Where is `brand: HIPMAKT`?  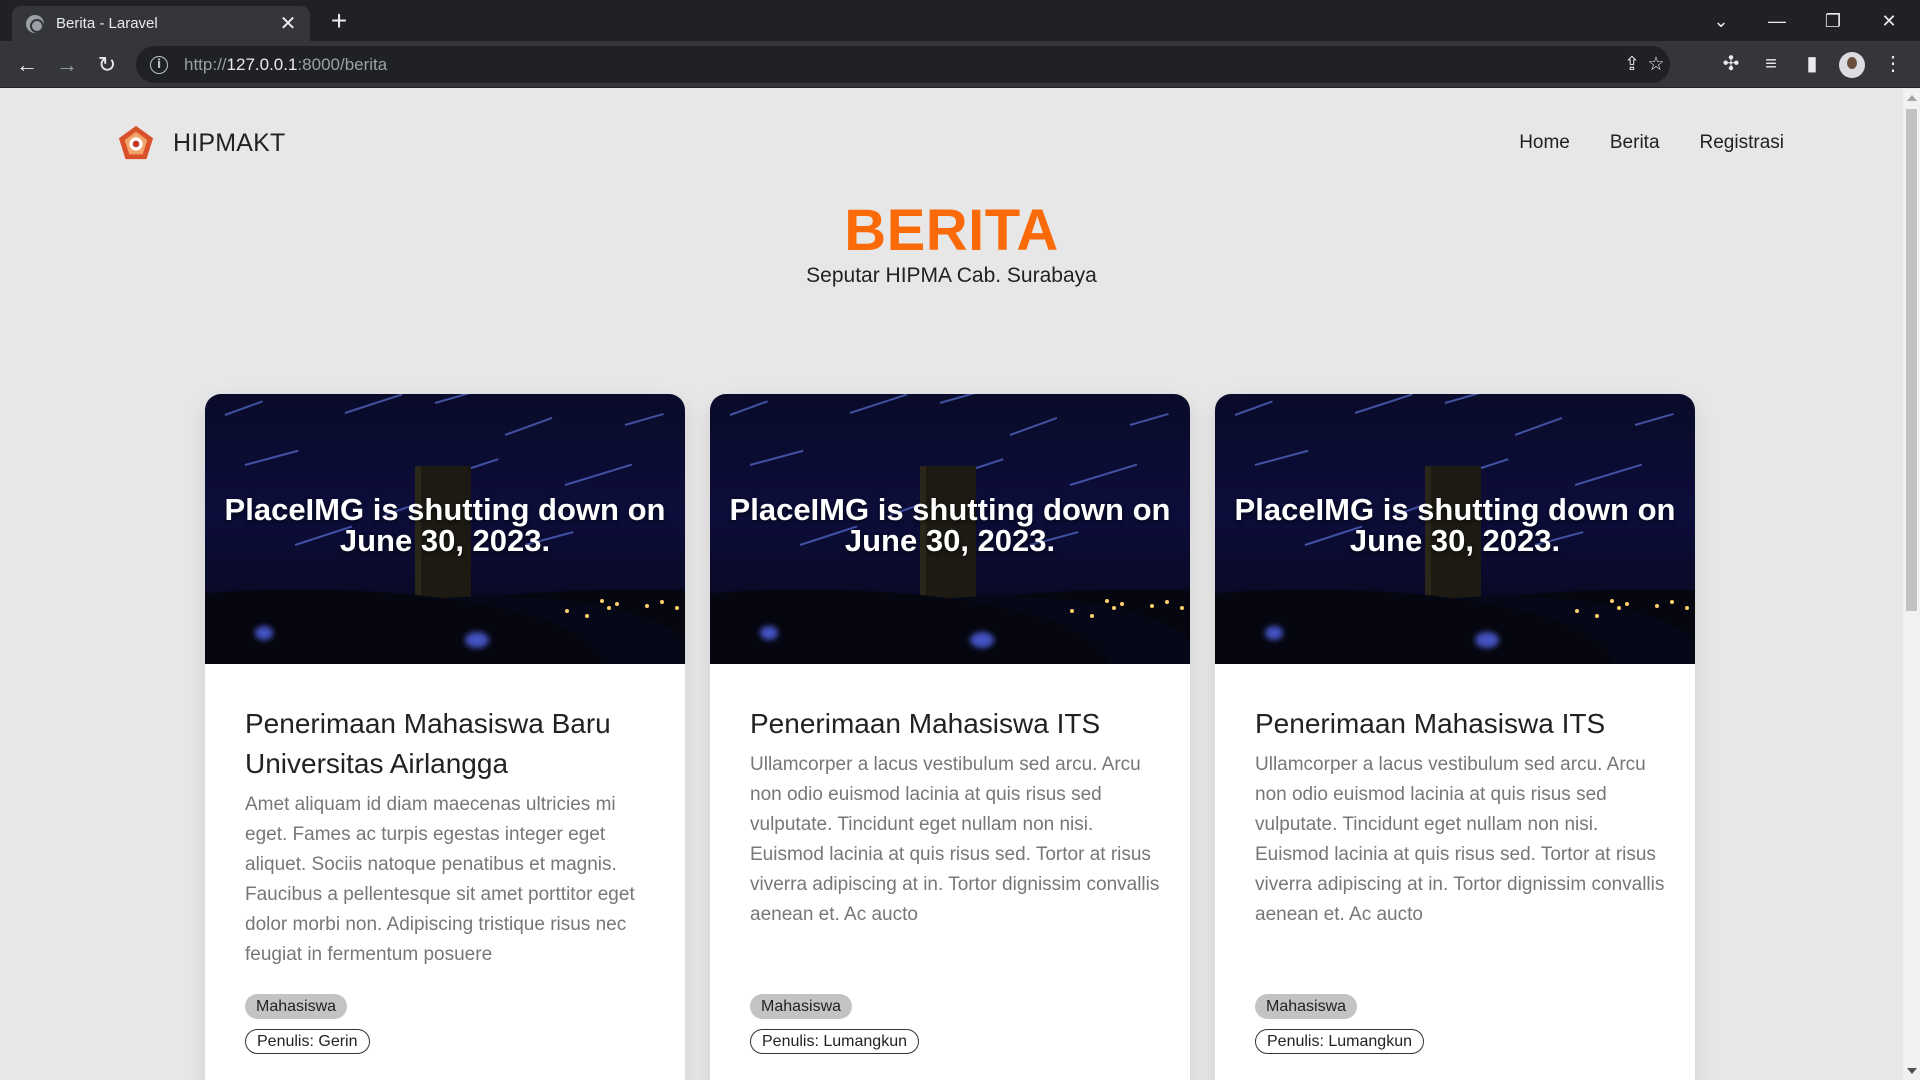
brand: HIPMAKT is located at coordinates (201, 143).